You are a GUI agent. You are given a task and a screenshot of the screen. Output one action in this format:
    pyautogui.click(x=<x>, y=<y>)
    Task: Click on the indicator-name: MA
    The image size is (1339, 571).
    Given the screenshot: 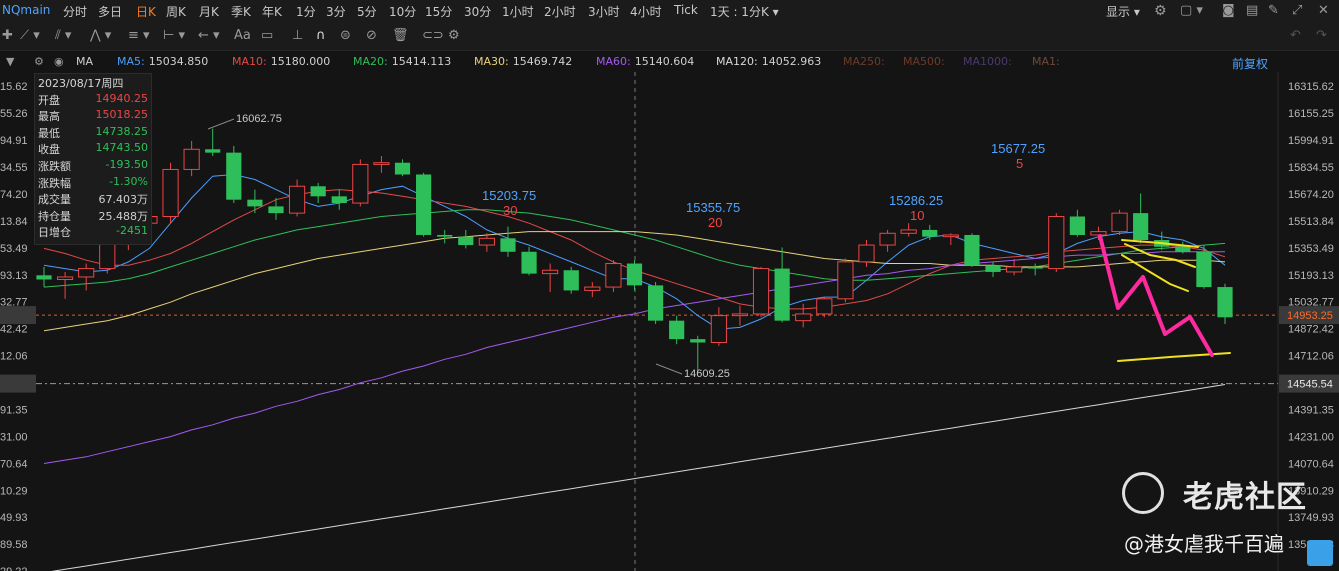 What is the action you would take?
    pyautogui.click(x=84, y=61)
    